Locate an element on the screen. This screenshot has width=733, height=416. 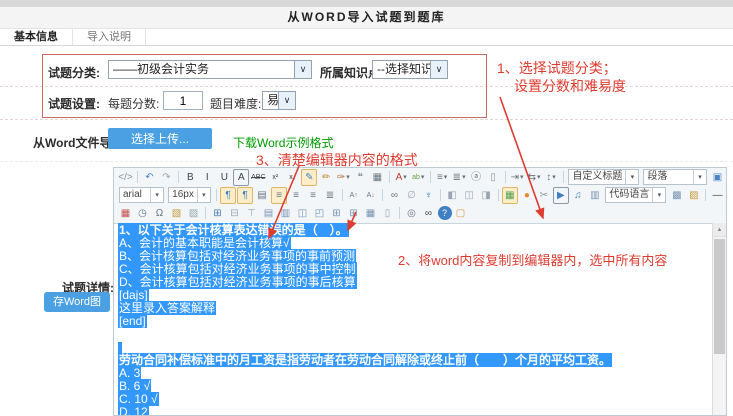
map-icon: ▨ is located at coordinates (194, 213).